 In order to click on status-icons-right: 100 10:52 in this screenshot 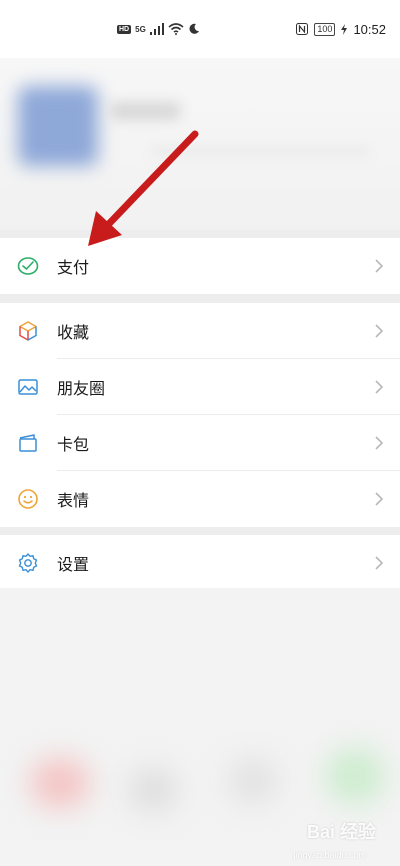, I will do `click(341, 29)`.